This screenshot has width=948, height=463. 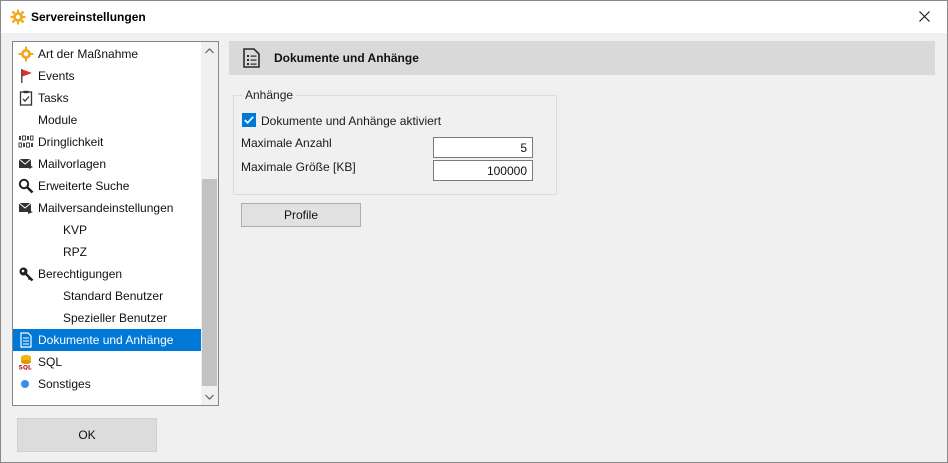 What do you see at coordinates (351, 121) in the screenshot?
I see `attachments-enabled-label: Dokumente und Anhänge aktiviert` at bounding box center [351, 121].